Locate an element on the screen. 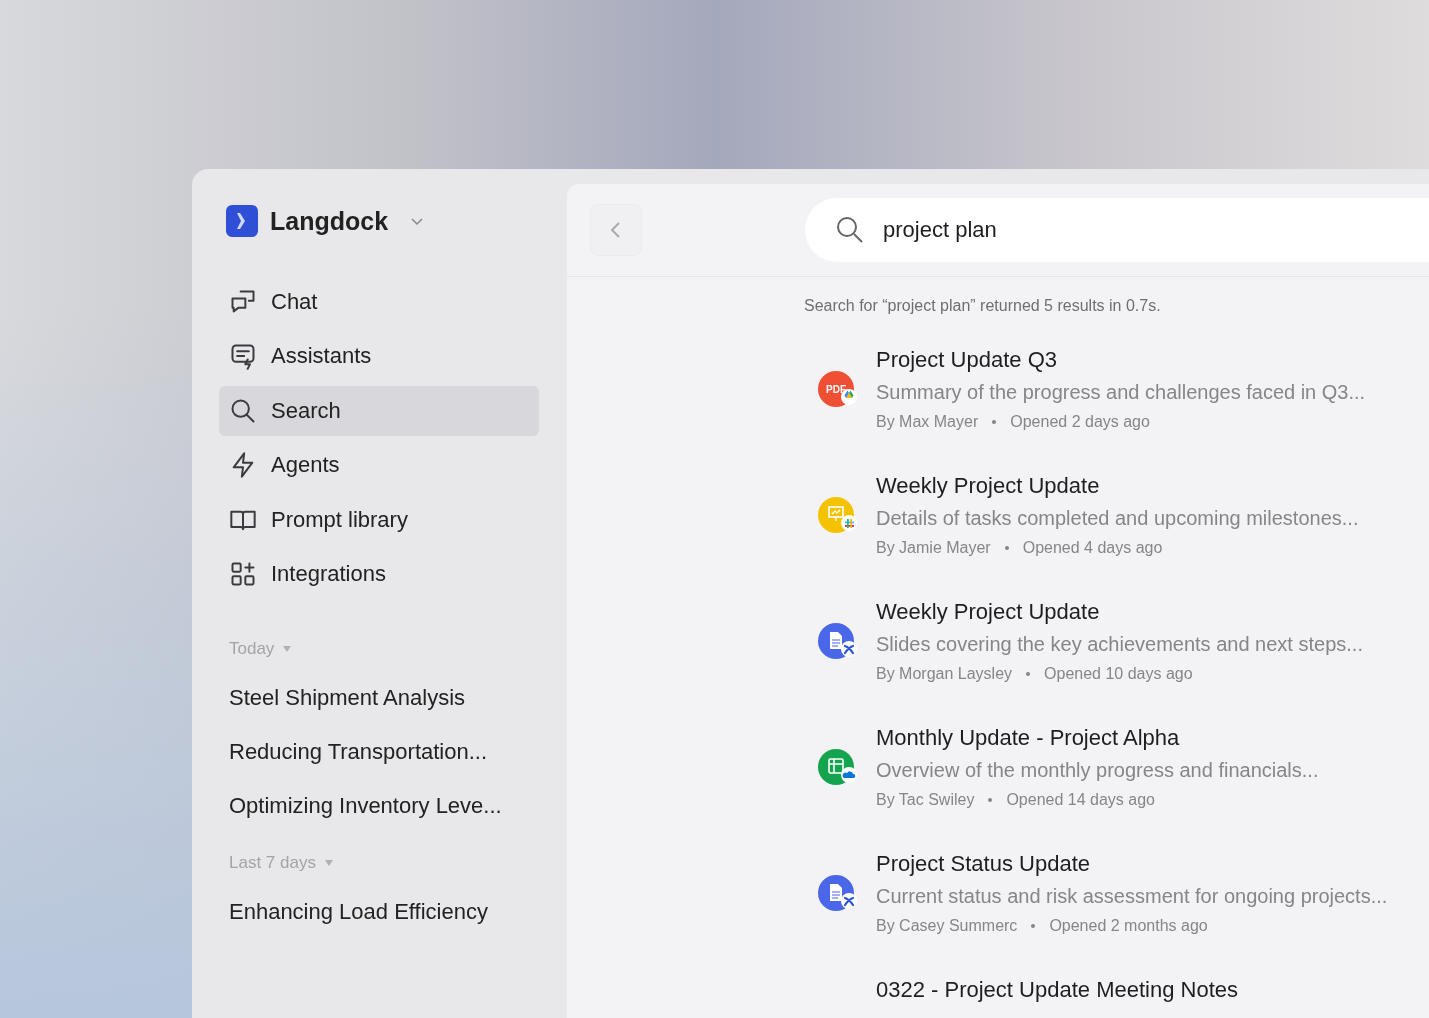 This screenshot has height=1018, width=1429. result-opened-time: Opened 10 days ago is located at coordinates (1118, 674).